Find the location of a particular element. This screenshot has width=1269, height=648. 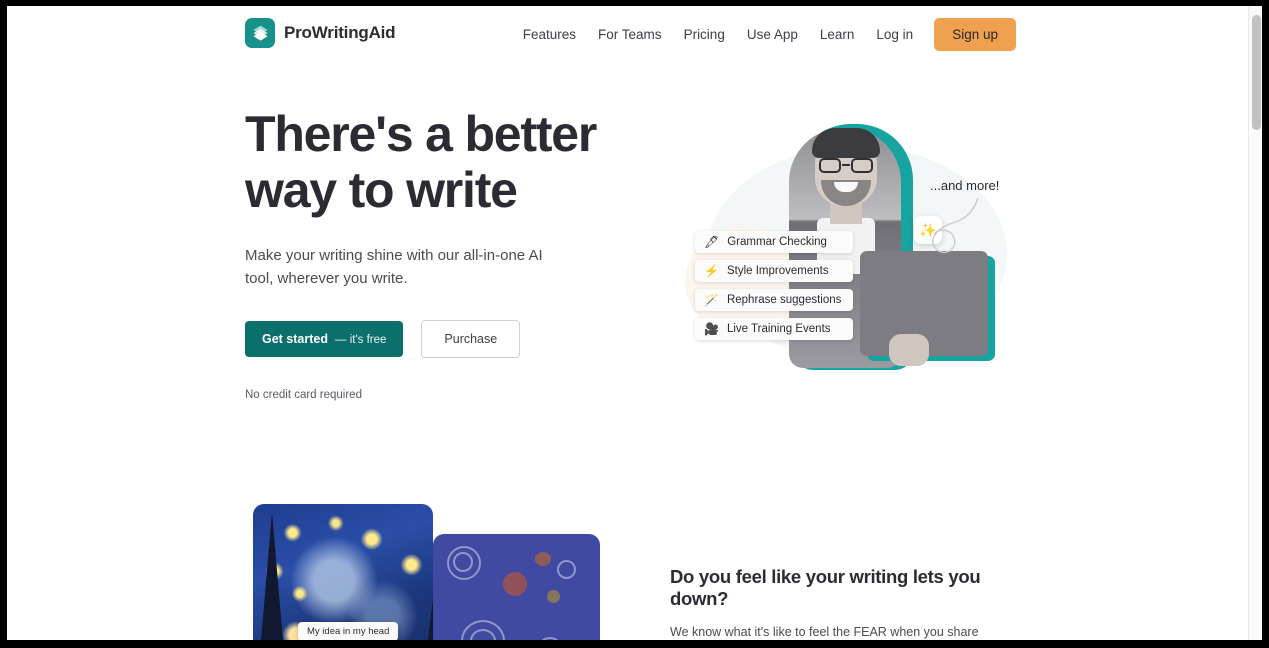

purchase-button: Purchase is located at coordinates (471, 339).